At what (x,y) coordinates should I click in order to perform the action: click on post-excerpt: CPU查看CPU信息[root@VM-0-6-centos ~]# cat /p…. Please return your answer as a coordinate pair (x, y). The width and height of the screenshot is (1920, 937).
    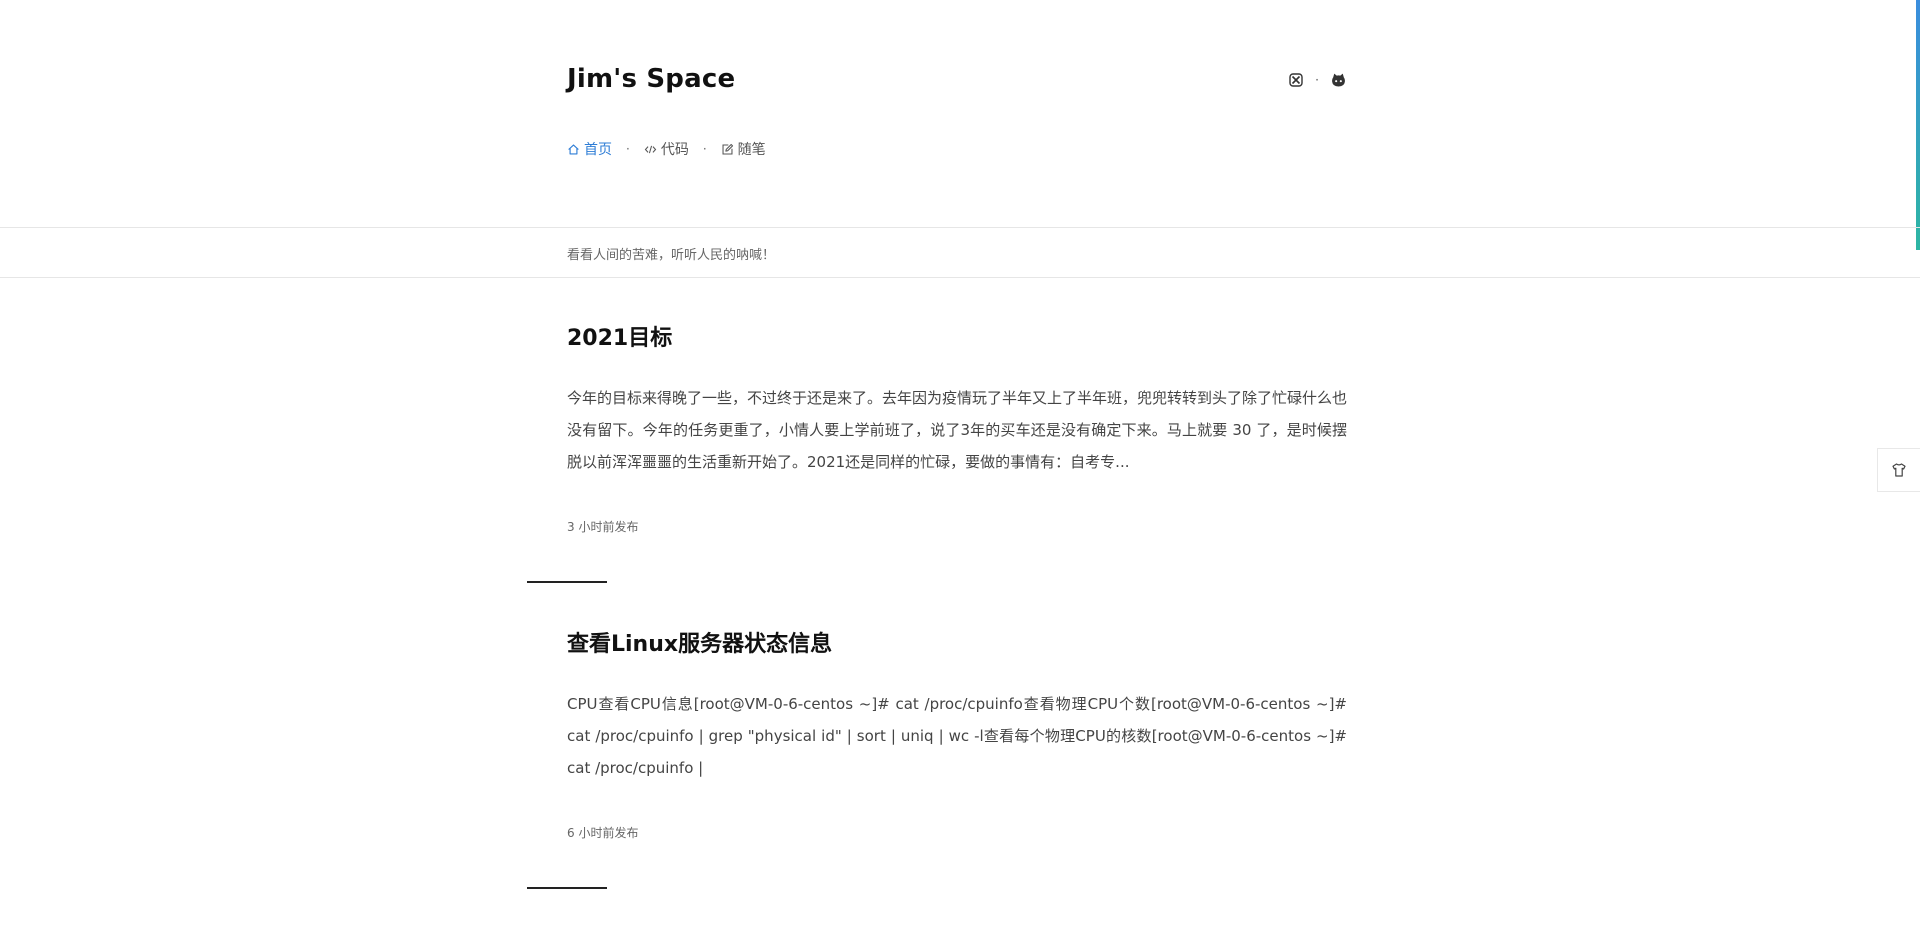
    Looking at the image, I should click on (957, 736).